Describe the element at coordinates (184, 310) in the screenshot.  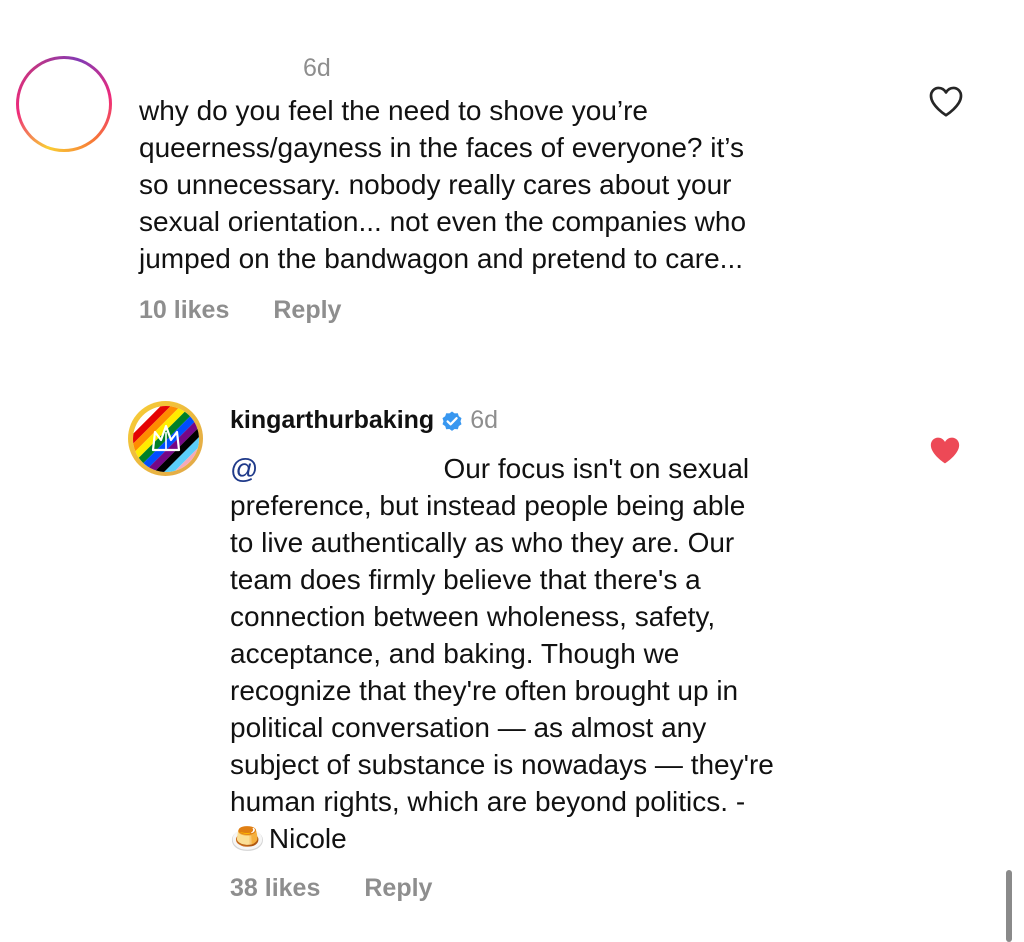
I see `likes-count: 10 likes` at that location.